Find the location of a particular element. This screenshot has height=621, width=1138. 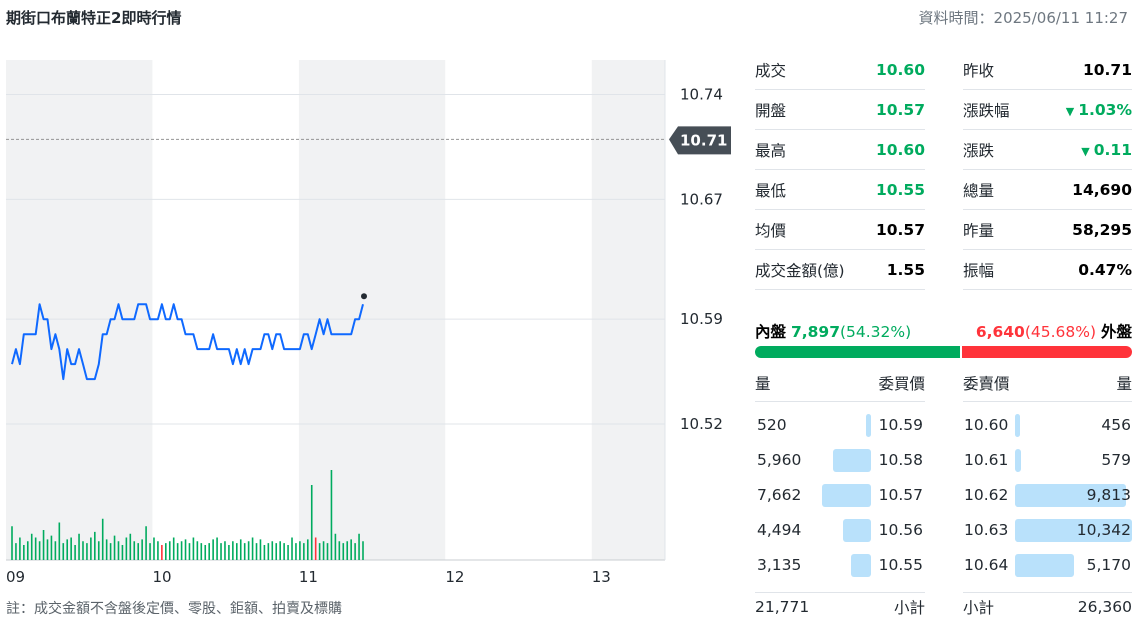

ask-depth-bar is located at coordinates (1018, 460).